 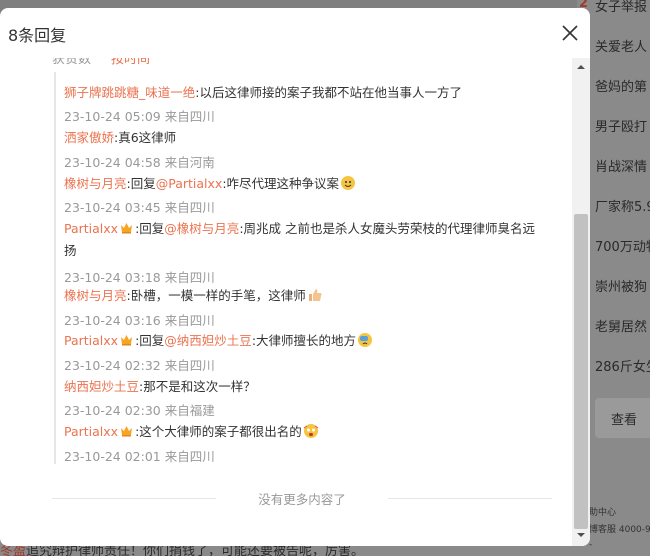 I want to click on scroll-down-arrow-icon, so click(x=581, y=535).